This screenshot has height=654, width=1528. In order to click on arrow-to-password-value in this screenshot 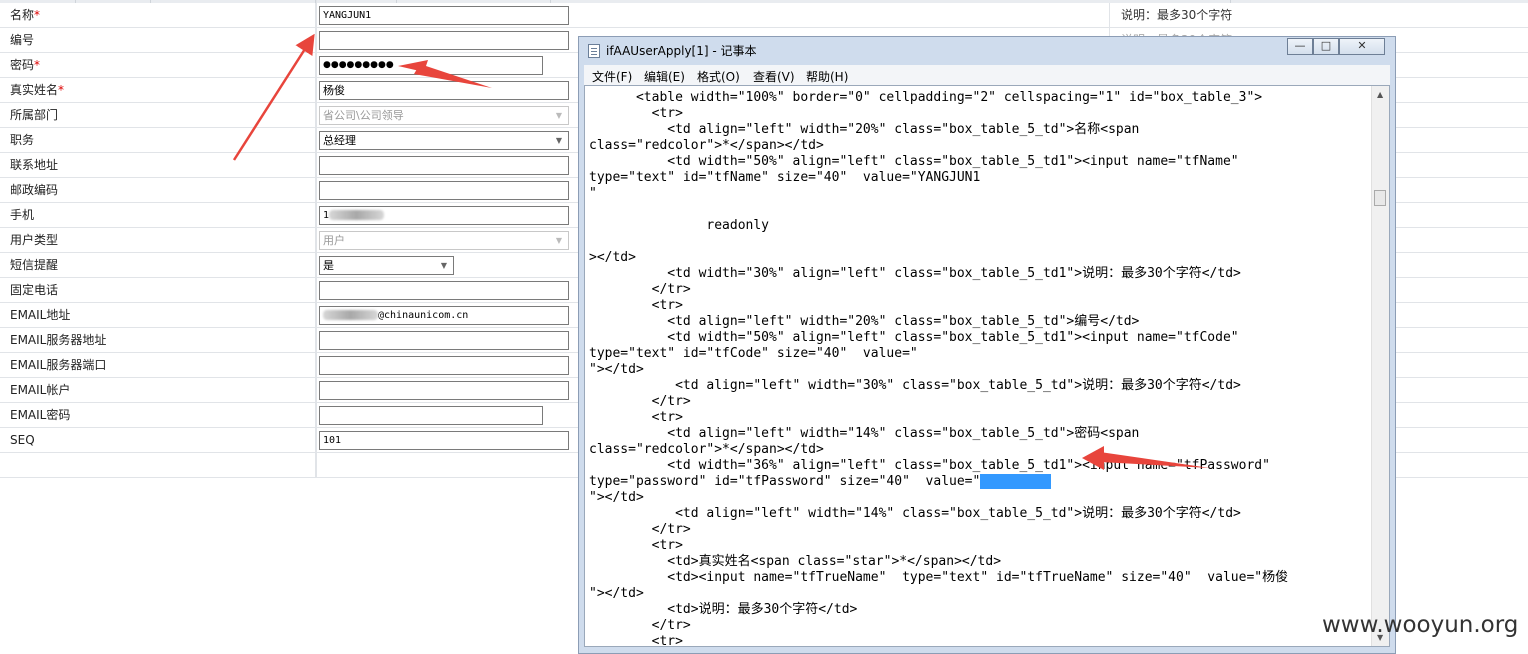, I will do `click(1155, 460)`.